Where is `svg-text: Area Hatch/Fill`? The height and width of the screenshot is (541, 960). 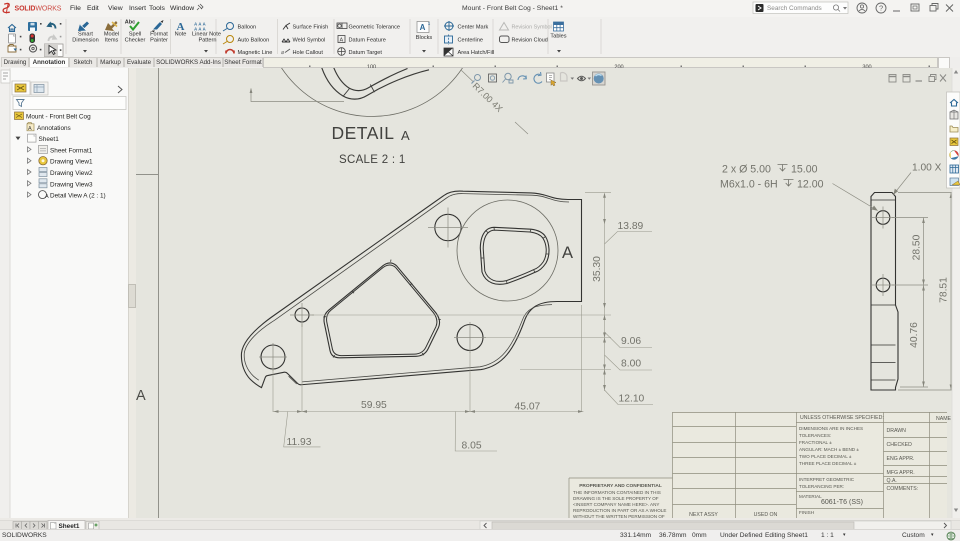
svg-text: Area Hatch/Fill is located at coordinates (476, 53).